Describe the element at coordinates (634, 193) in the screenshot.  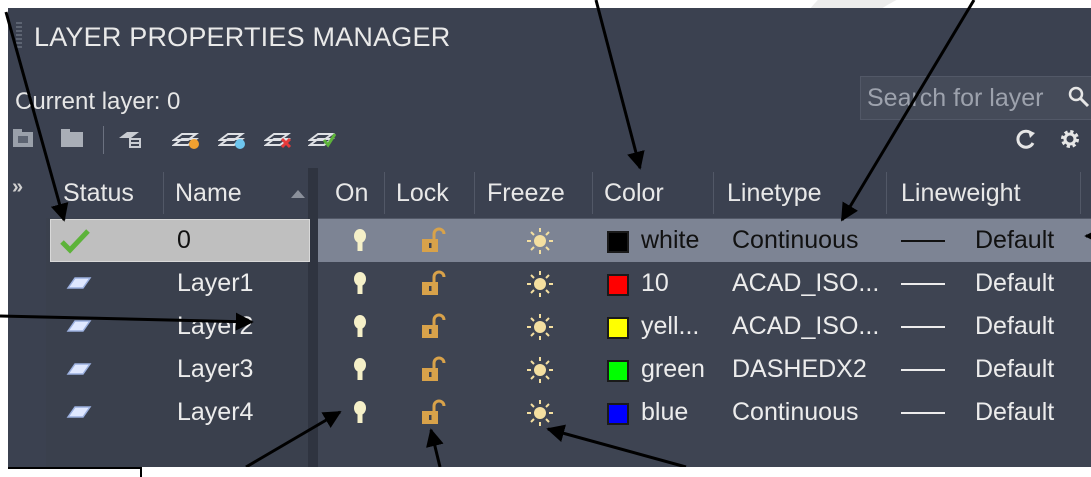
I see `column-color: Color` at that location.